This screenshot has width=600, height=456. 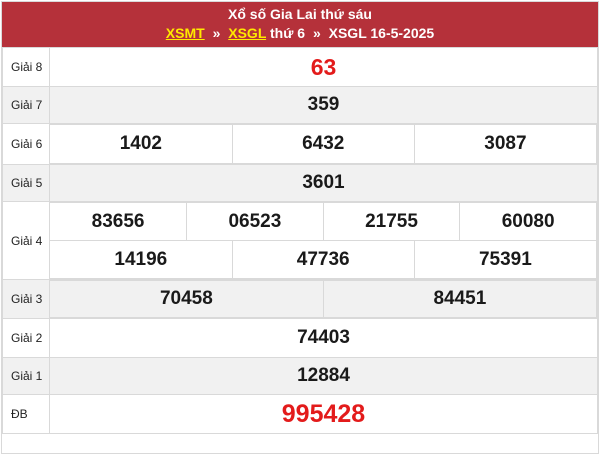 What do you see at coordinates (323, 414) in the screenshot?
I see `special-prize-number: 995428` at bounding box center [323, 414].